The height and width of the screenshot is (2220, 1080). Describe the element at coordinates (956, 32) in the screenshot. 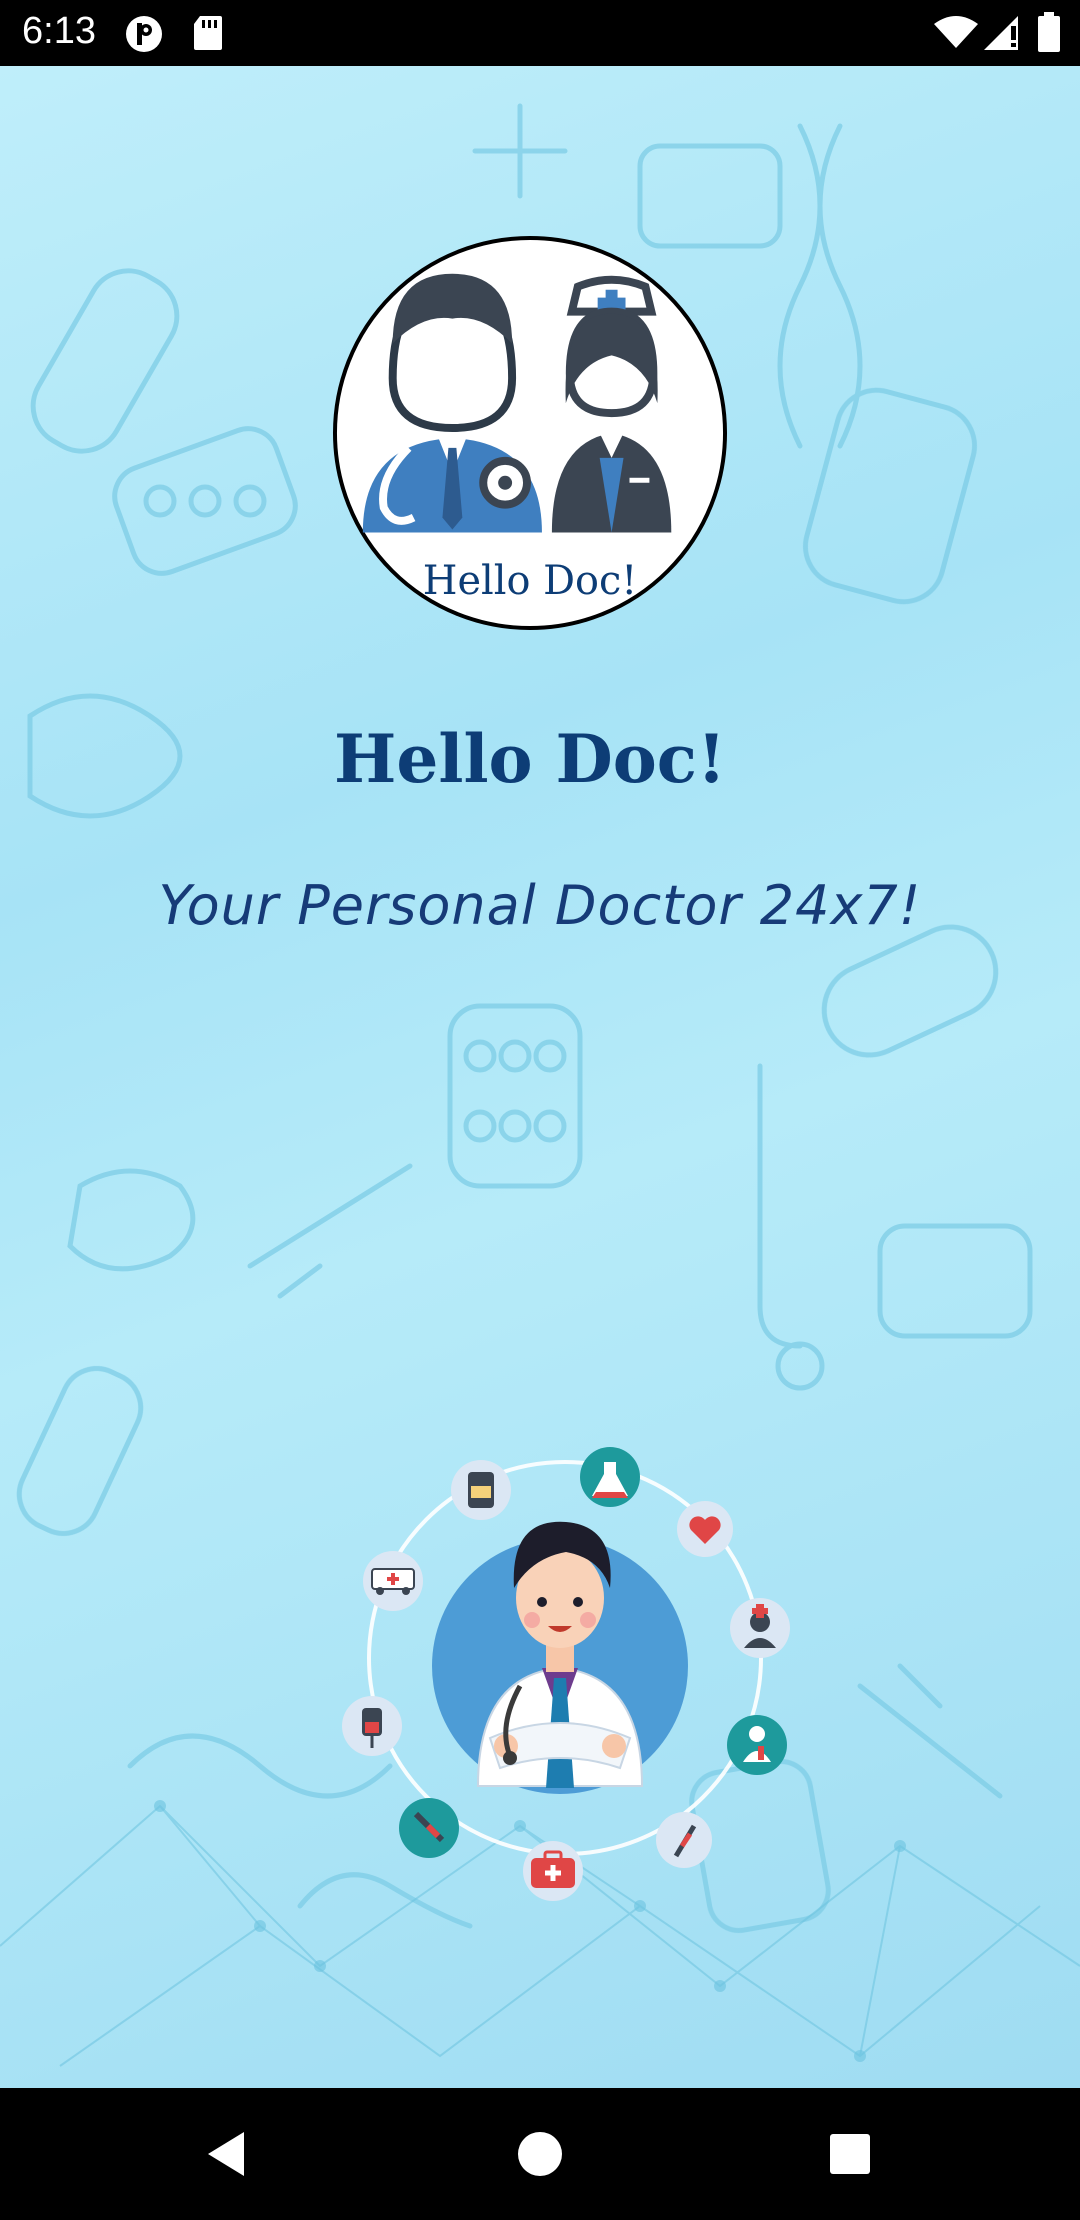

I see `wifi-icon` at that location.